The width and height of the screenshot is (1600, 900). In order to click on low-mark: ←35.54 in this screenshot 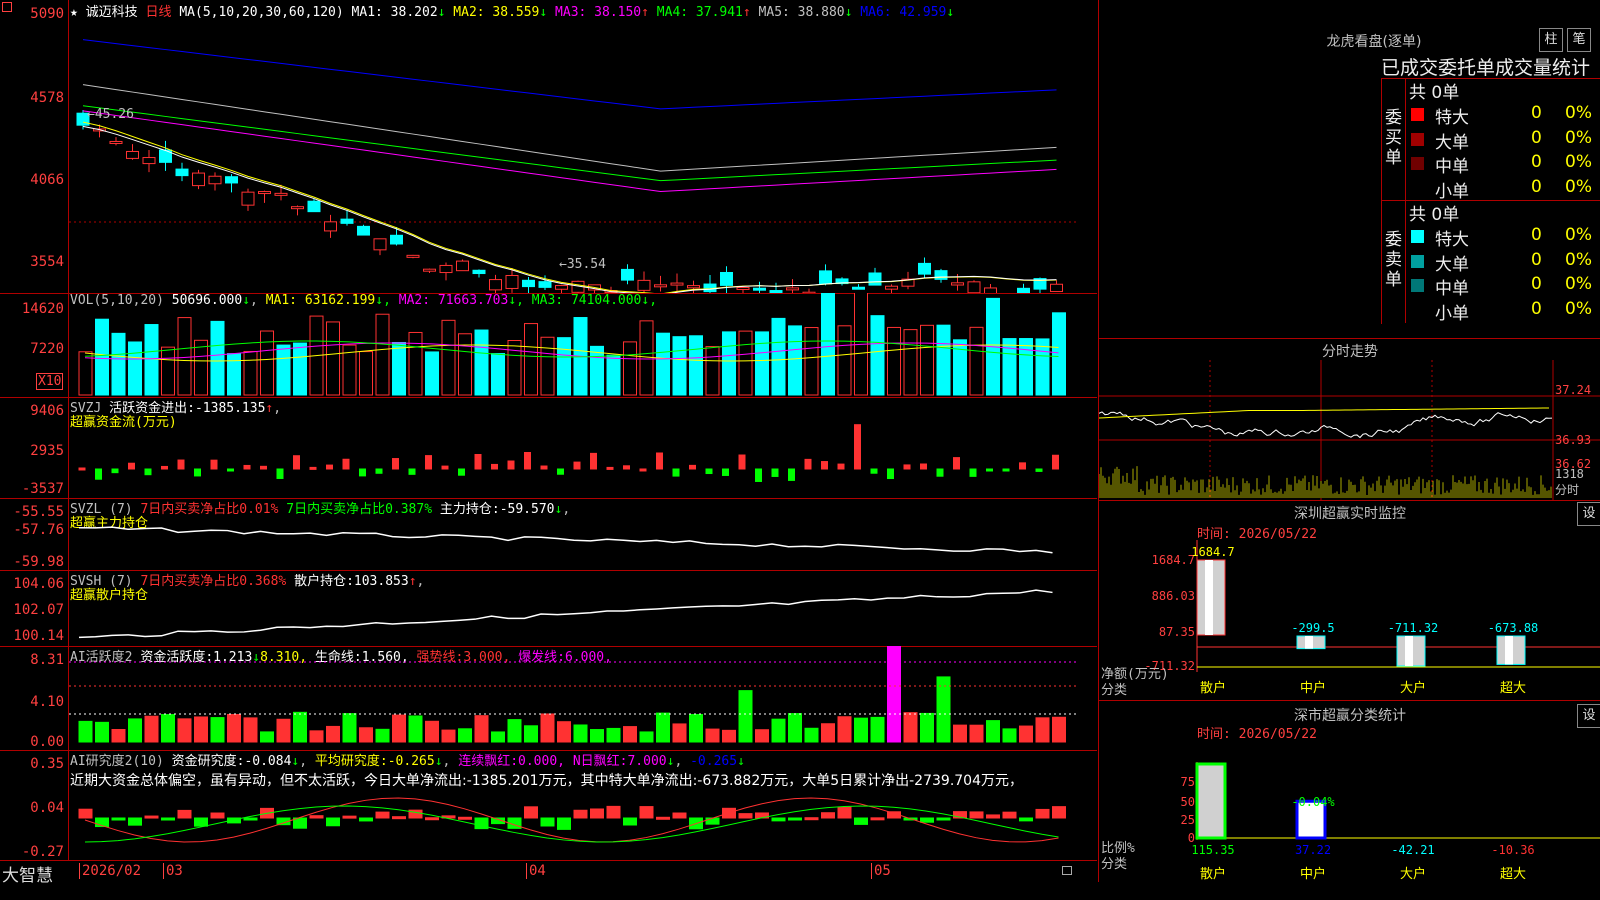, I will do `click(582, 264)`.